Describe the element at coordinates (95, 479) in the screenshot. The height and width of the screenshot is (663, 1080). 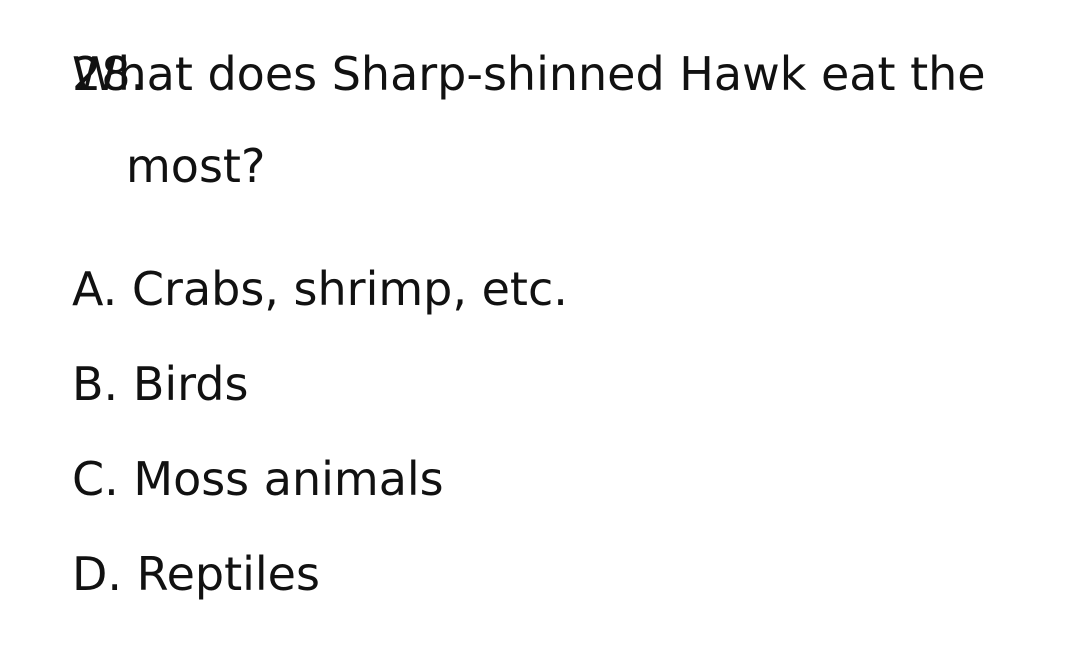
I see `option-letter: C.` at that location.